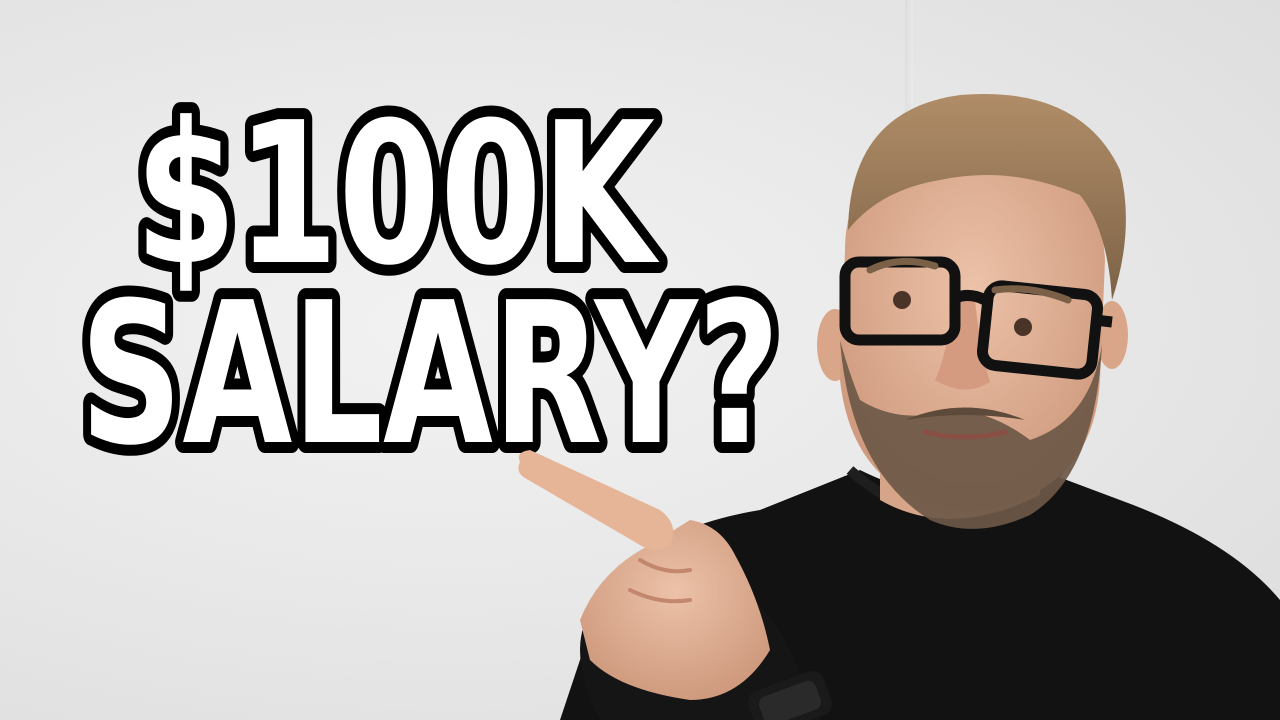 This screenshot has width=1280, height=720. What do you see at coordinates (902, 300) in the screenshot?
I see `left-eye` at bounding box center [902, 300].